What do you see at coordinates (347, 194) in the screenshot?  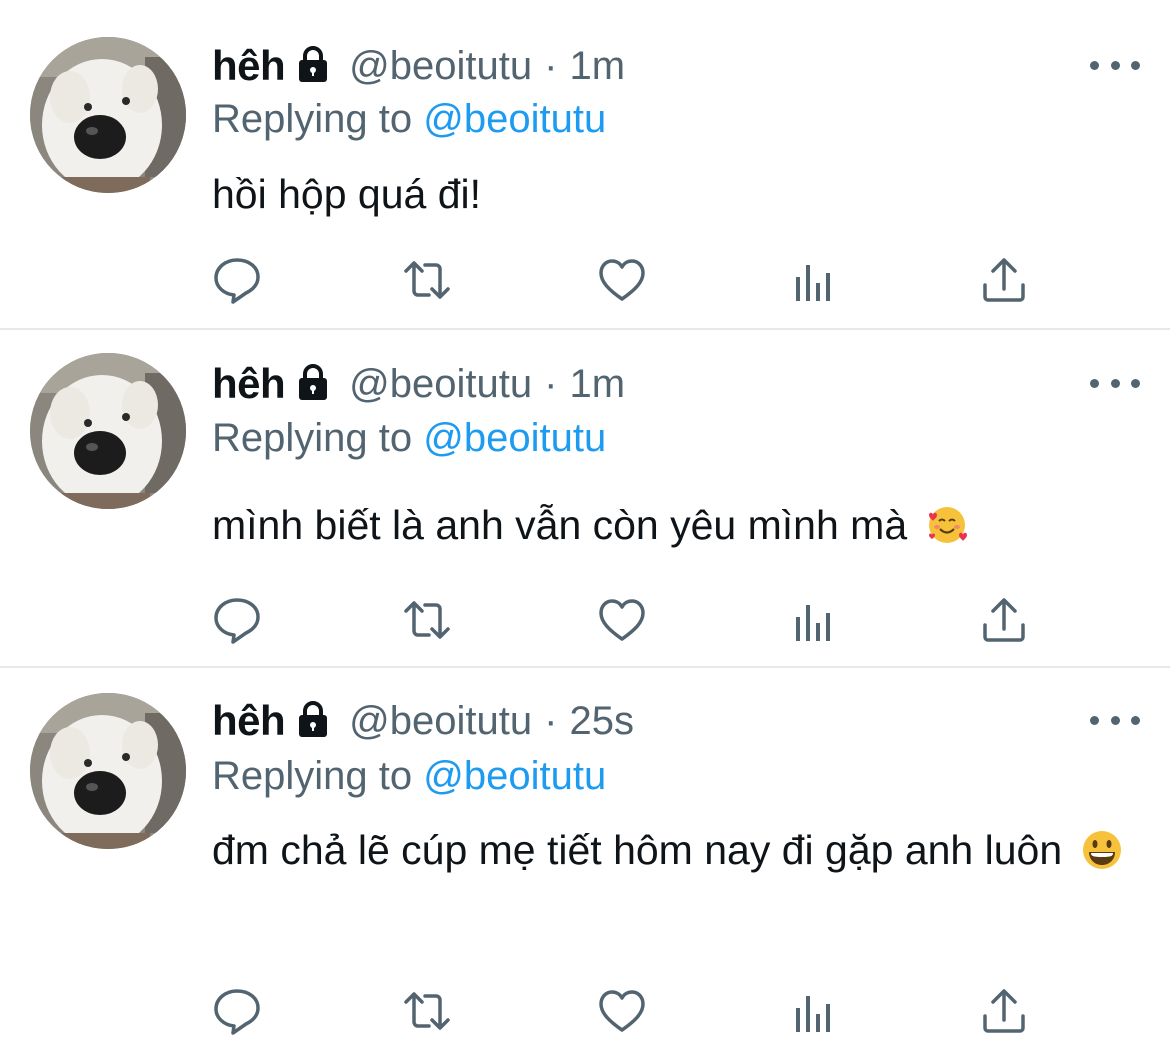 I see `tweet-text-content: hồi hộp quá đi!` at bounding box center [347, 194].